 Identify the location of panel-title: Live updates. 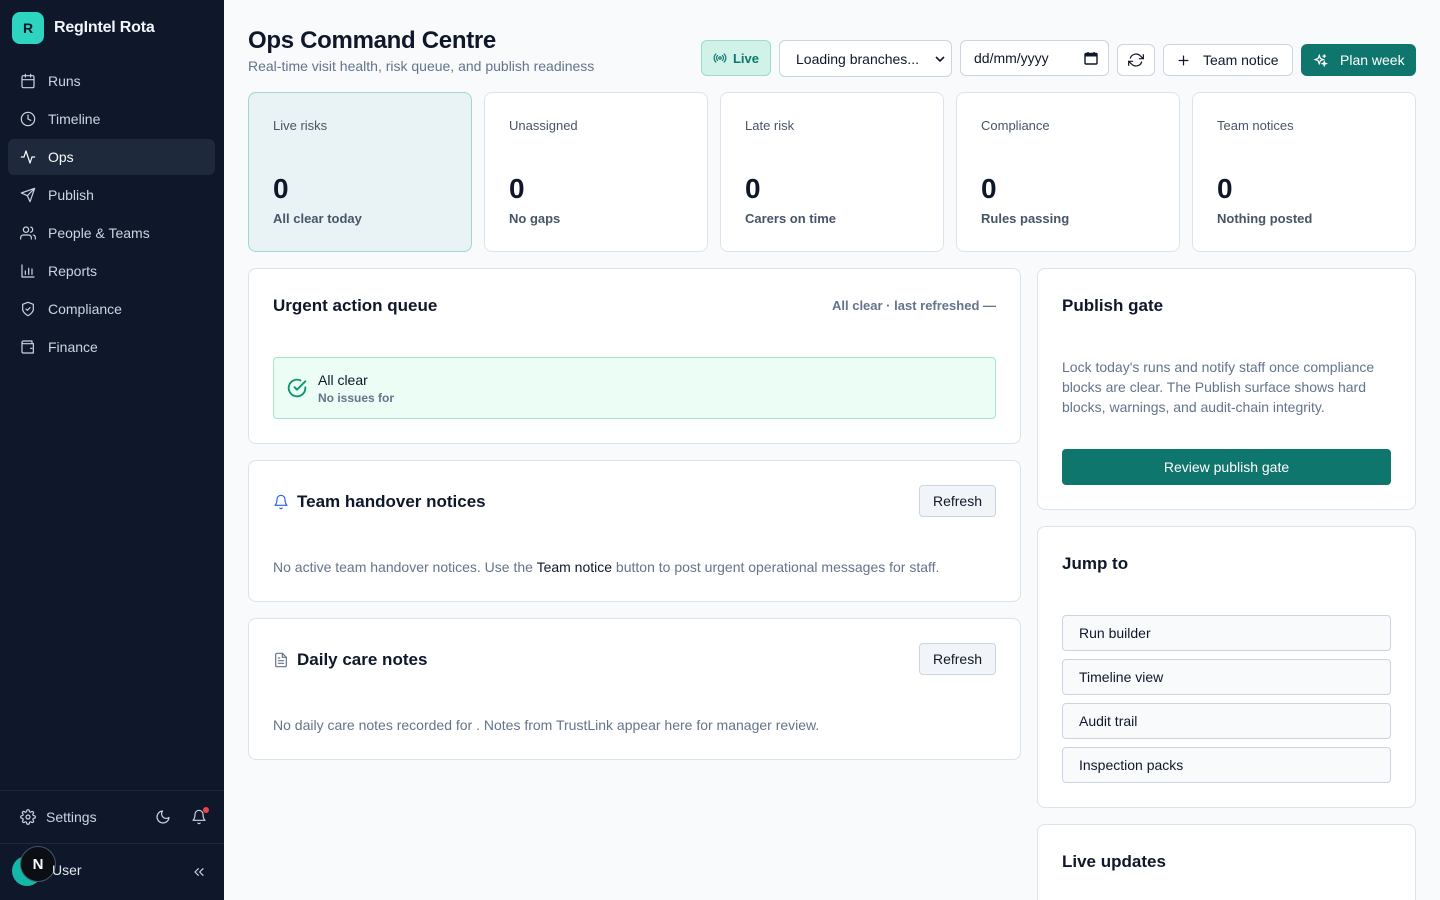
(1114, 861).